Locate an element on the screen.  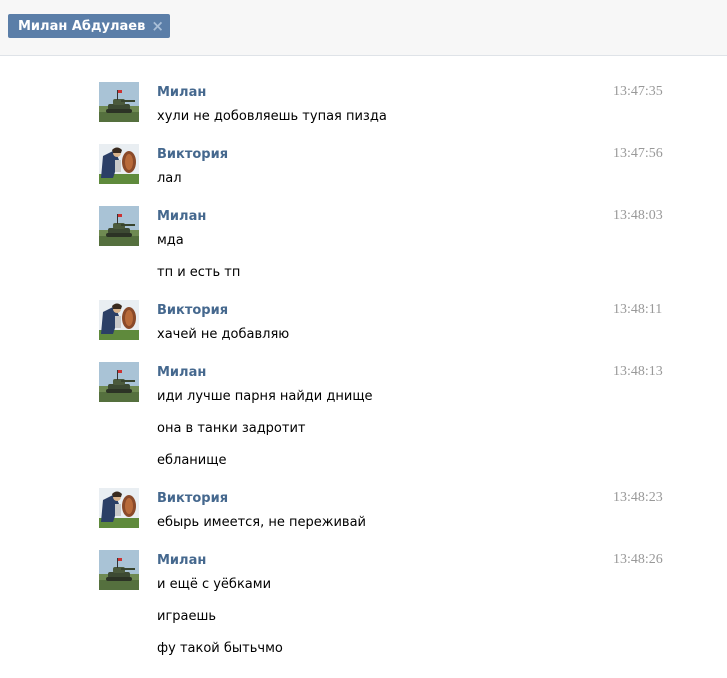
message-text: фу такой бытьчмо is located at coordinates (220, 648).